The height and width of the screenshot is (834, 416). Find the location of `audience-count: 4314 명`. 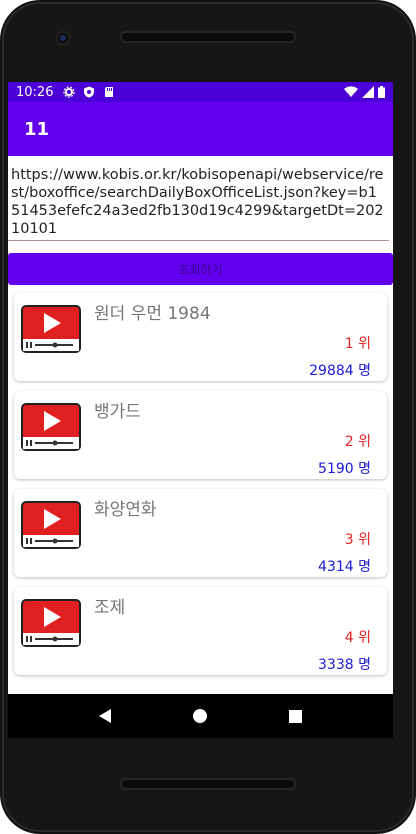

audience-count: 4314 명 is located at coordinates (344, 567).